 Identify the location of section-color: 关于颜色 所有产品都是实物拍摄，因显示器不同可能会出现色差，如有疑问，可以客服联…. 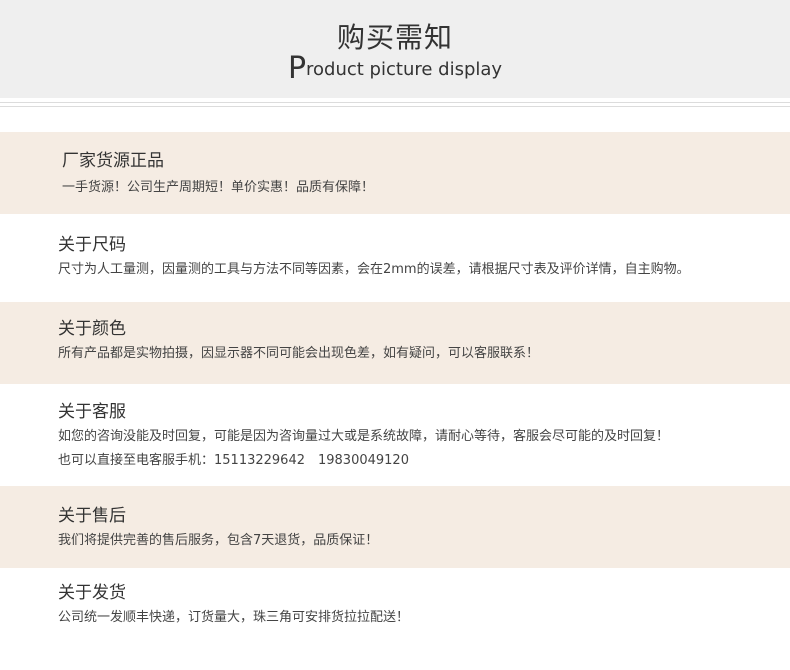
(395, 343).